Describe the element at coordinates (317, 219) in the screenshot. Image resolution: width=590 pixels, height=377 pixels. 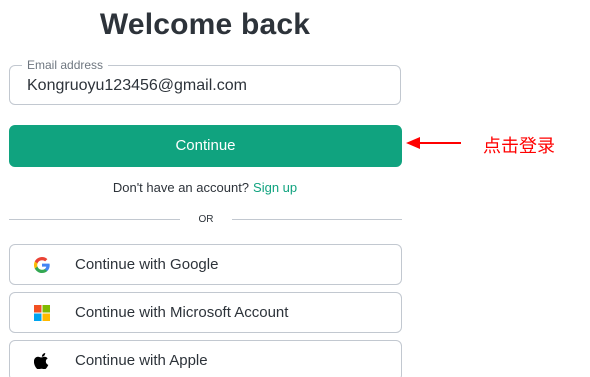
I see `divider-right` at that location.